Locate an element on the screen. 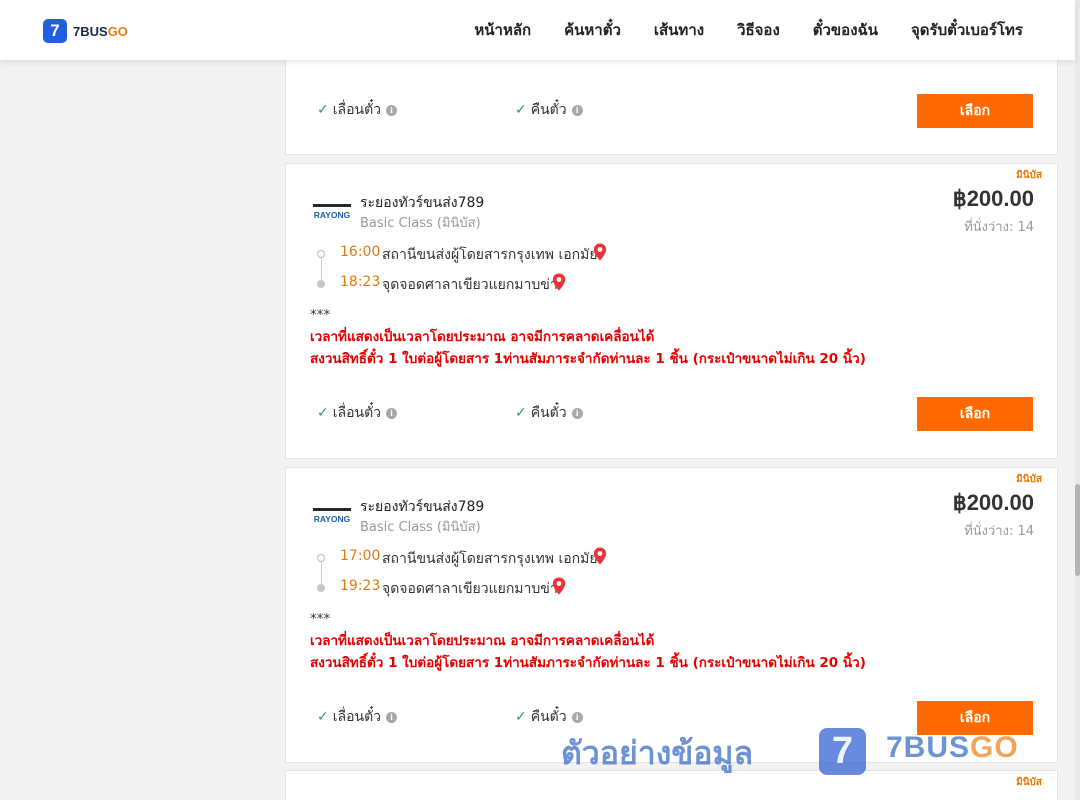  watermark-brand: 7BUSGO is located at coordinates (952, 748).